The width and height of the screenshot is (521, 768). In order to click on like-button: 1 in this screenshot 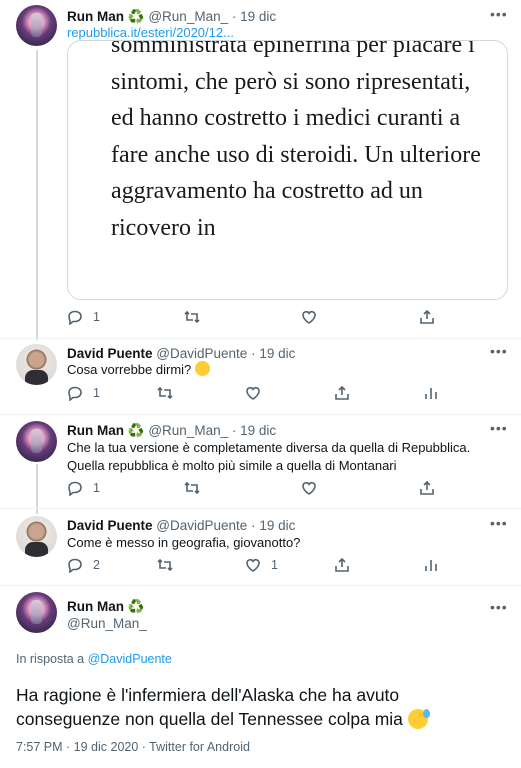, I will do `click(261, 565)`.